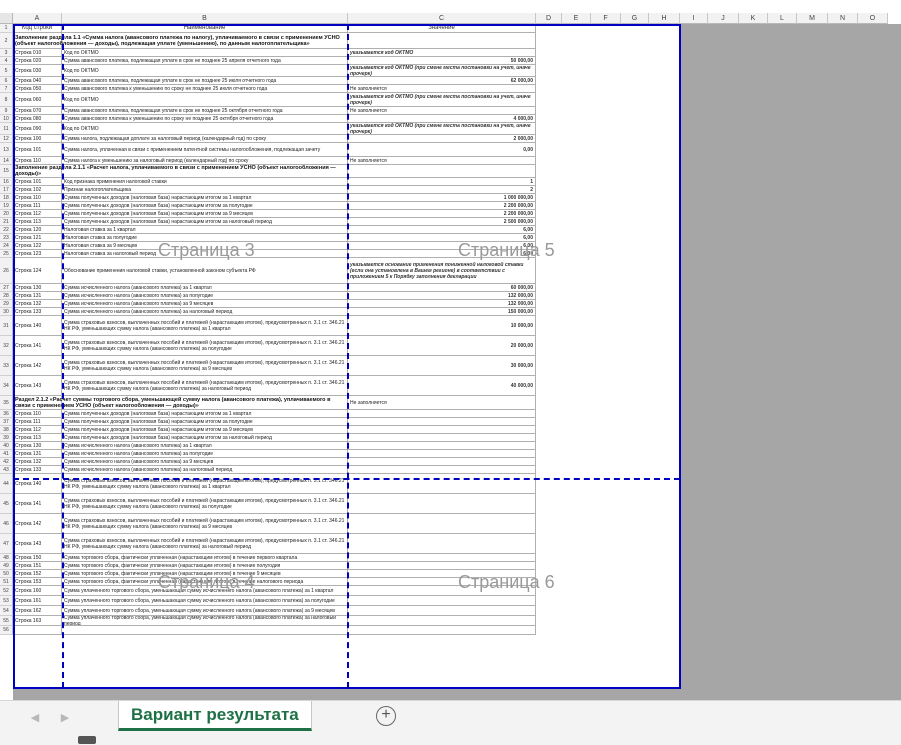  I want to click on row-header: 13, so click(6, 150).